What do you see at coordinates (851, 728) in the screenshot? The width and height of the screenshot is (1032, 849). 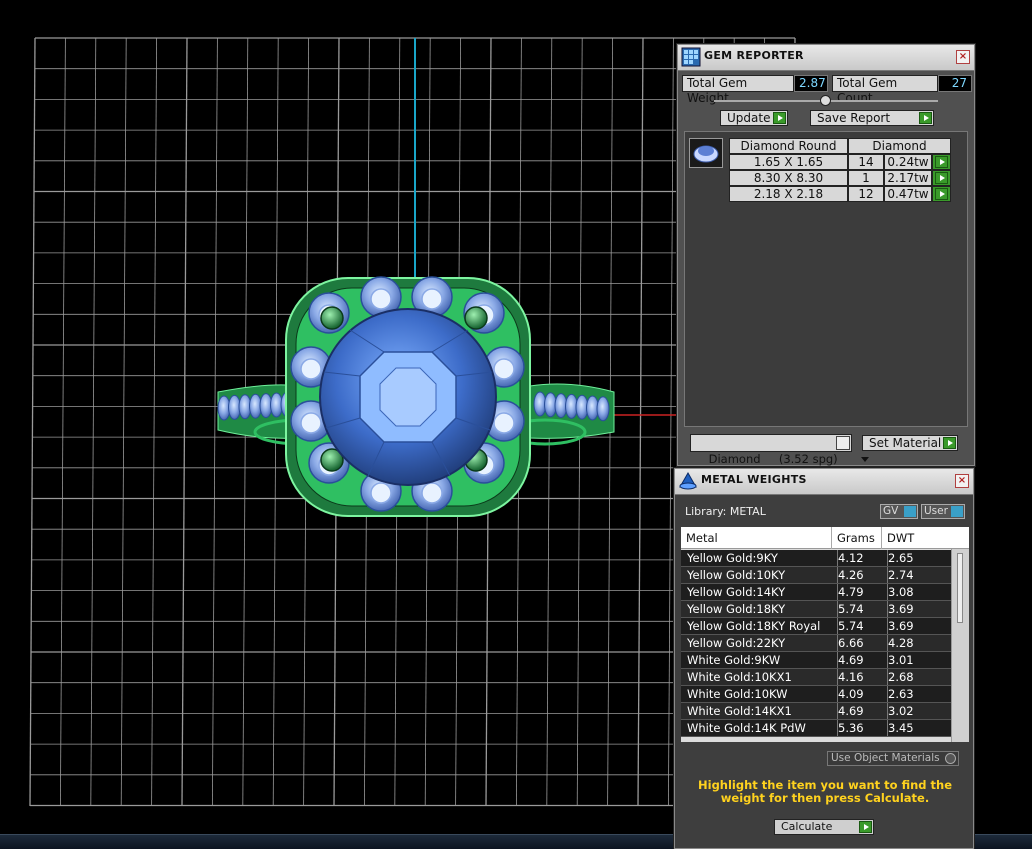 I see `metal-grams: 5.36` at bounding box center [851, 728].